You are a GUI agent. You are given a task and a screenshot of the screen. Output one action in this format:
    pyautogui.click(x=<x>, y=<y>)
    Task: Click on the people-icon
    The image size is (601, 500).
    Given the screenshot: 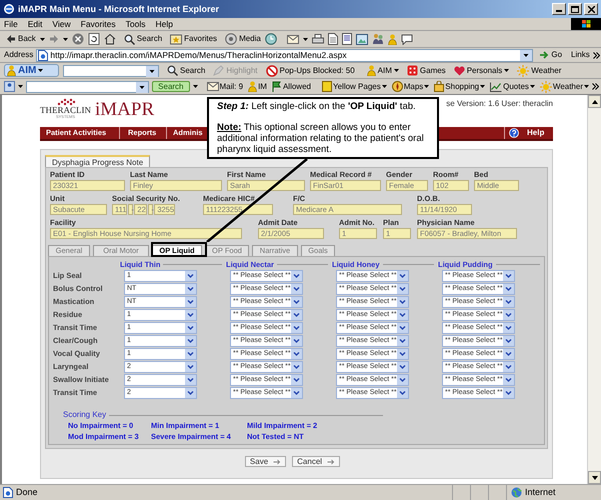 What is the action you would take?
    pyautogui.click(x=378, y=39)
    